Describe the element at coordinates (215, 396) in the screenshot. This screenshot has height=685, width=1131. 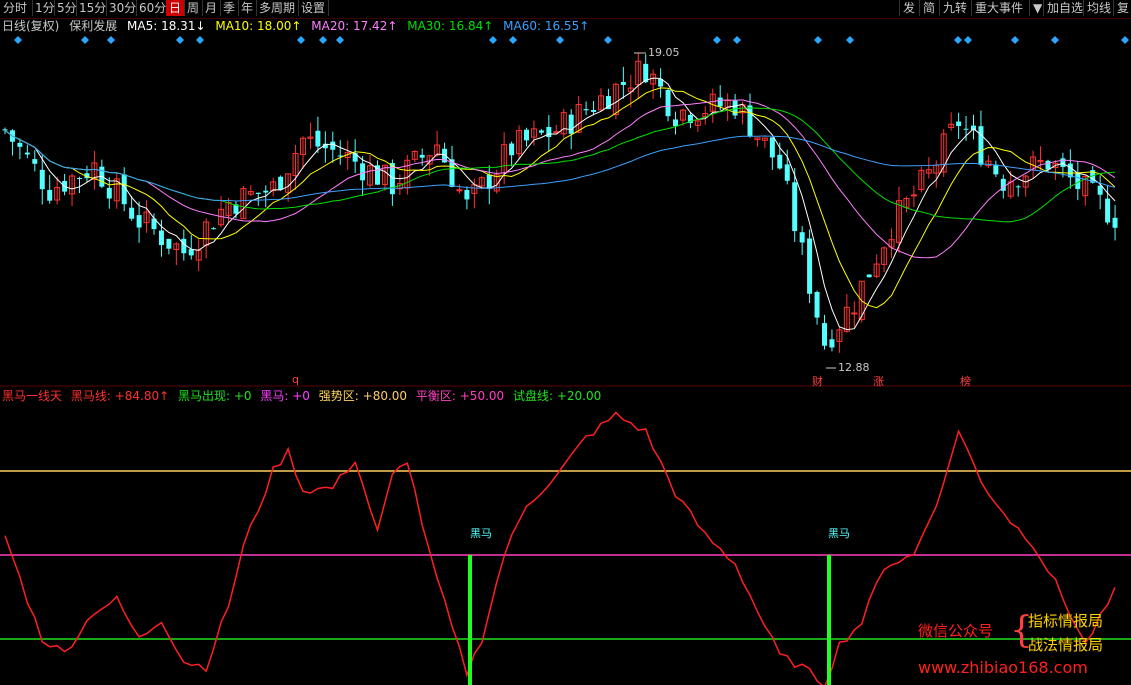
I see `horse-appear-value: 黑马出现: +0` at that location.